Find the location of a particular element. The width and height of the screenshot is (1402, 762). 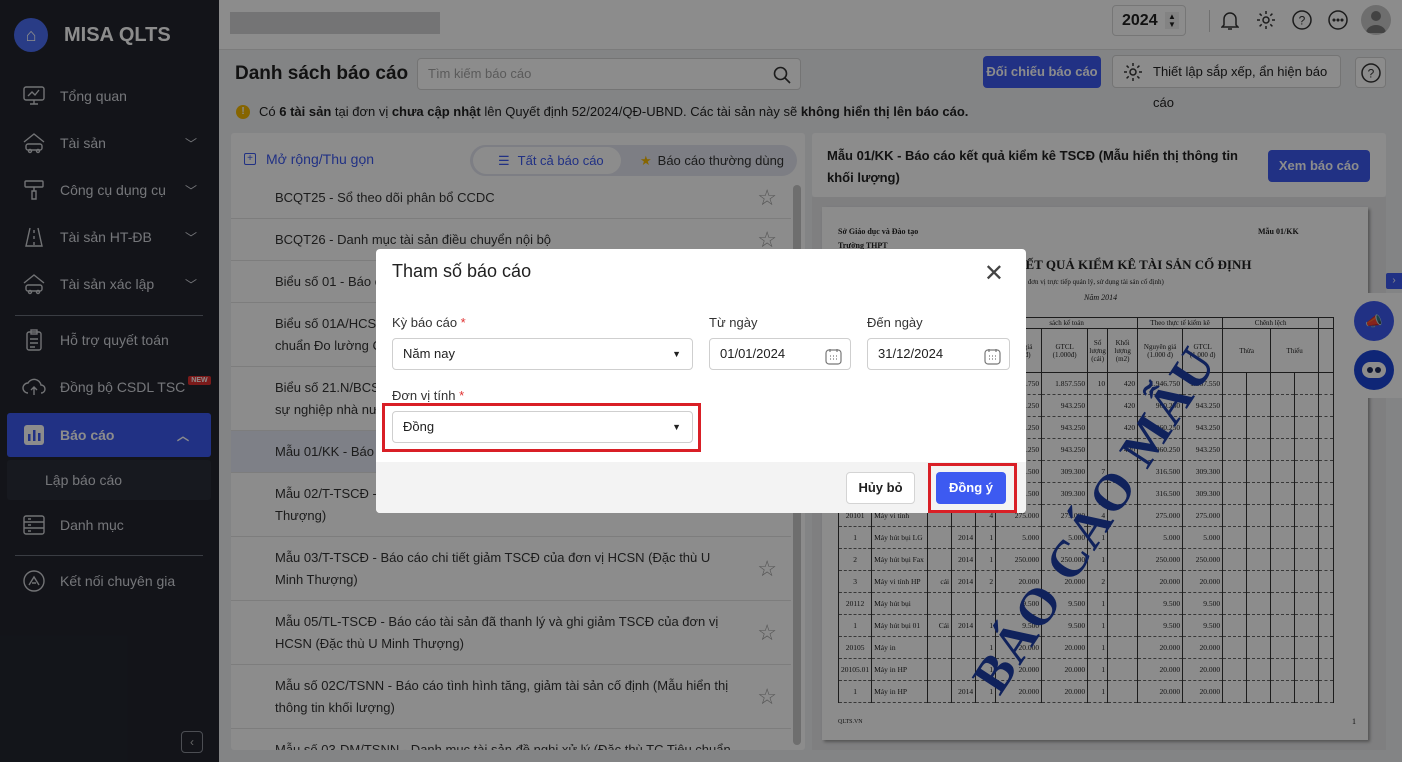

date-value: 01/01/2024 is located at coordinates (753, 353).